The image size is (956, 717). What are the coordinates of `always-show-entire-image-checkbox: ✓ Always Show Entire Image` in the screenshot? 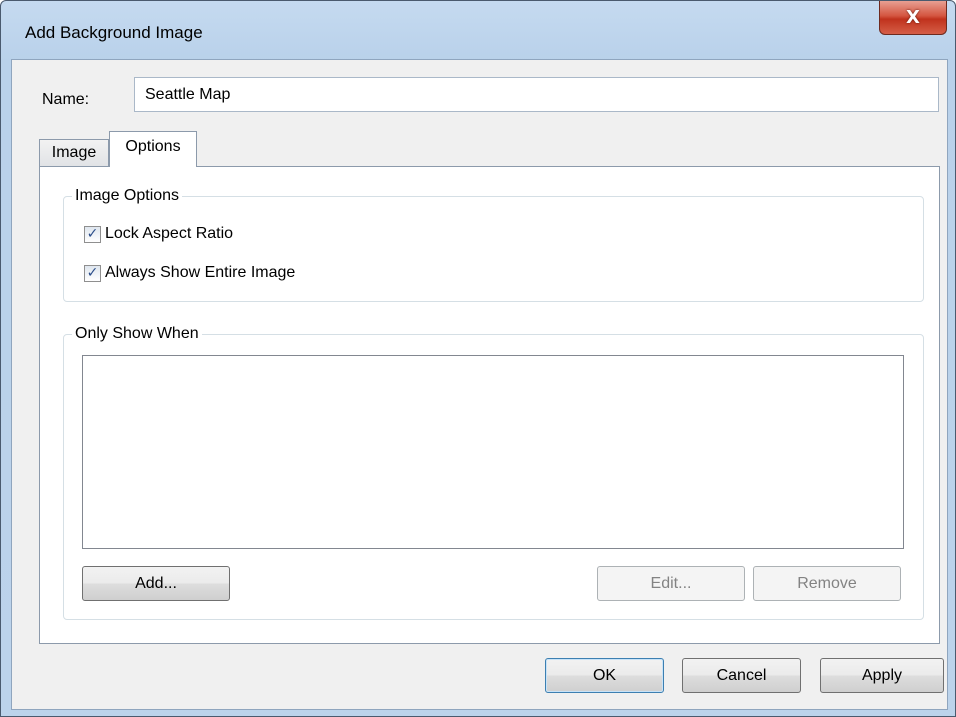 It's located at (189, 273).